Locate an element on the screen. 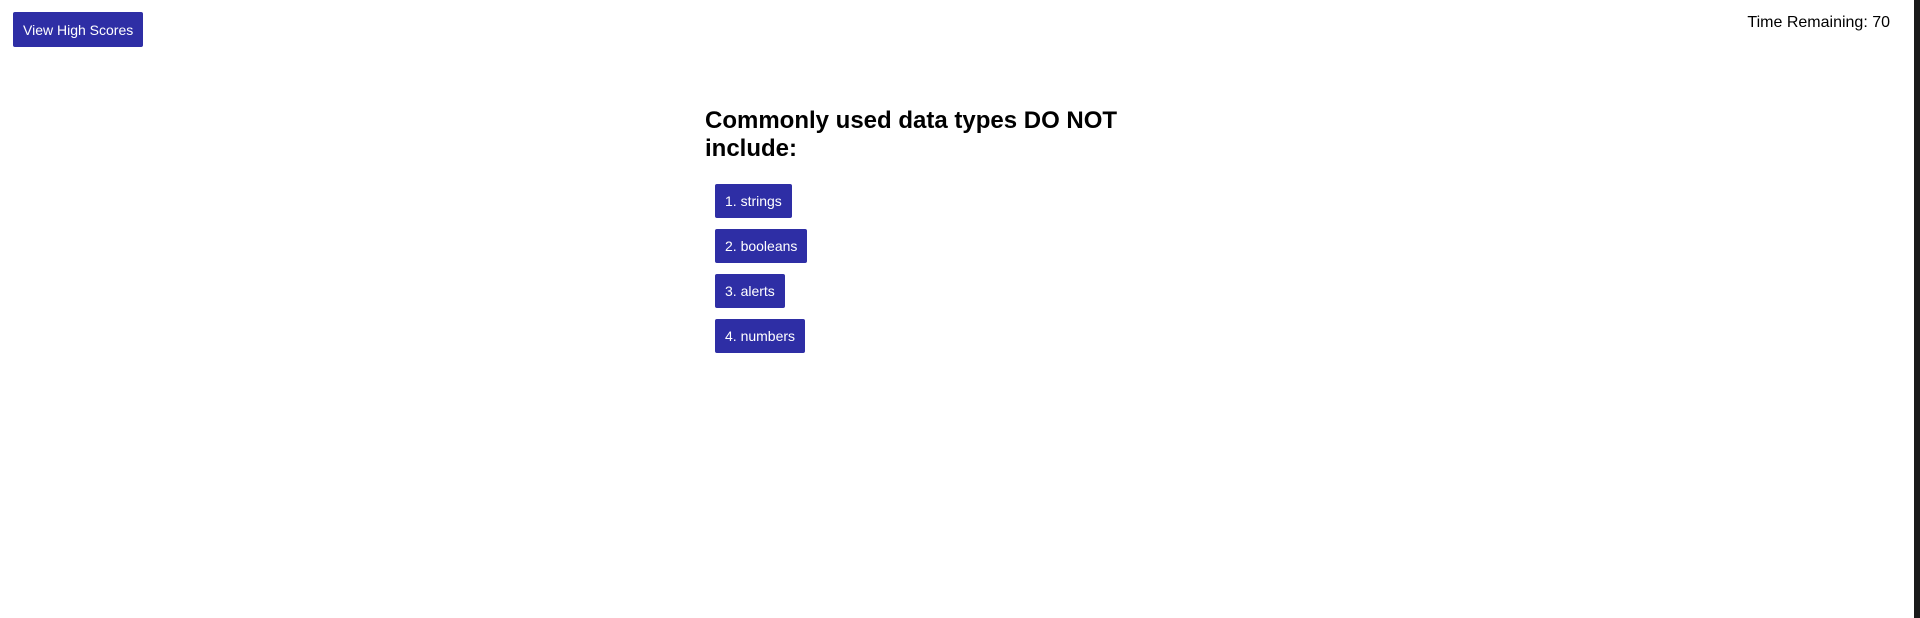  list-item: 2. booleans is located at coordinates (940, 246).